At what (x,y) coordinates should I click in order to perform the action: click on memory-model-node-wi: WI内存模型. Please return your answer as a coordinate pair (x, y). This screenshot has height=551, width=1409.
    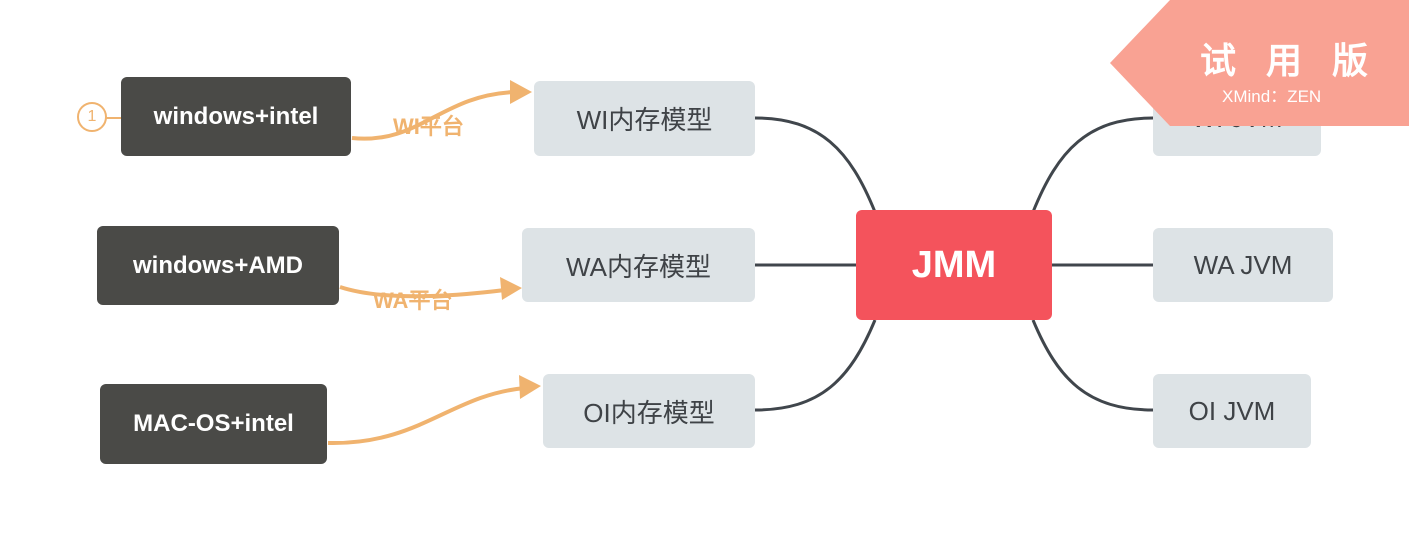
    Looking at the image, I should click on (644, 118).